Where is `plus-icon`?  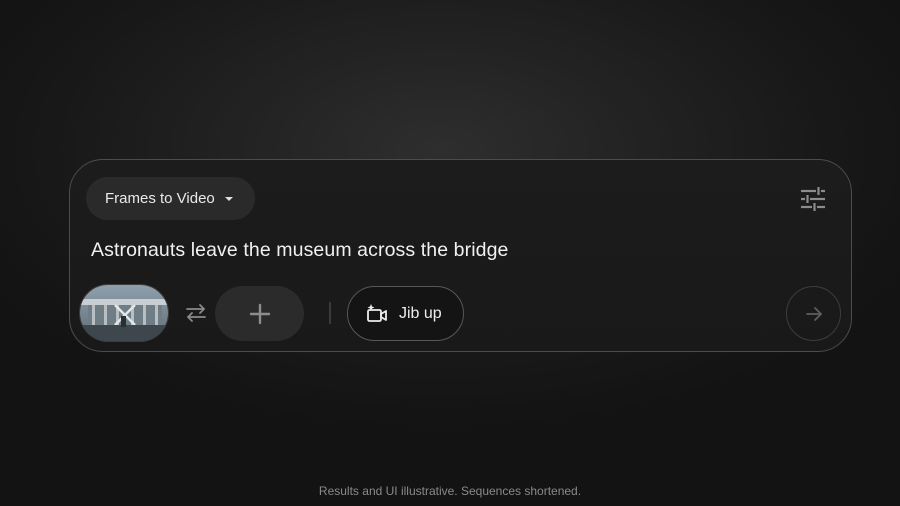 plus-icon is located at coordinates (259, 313).